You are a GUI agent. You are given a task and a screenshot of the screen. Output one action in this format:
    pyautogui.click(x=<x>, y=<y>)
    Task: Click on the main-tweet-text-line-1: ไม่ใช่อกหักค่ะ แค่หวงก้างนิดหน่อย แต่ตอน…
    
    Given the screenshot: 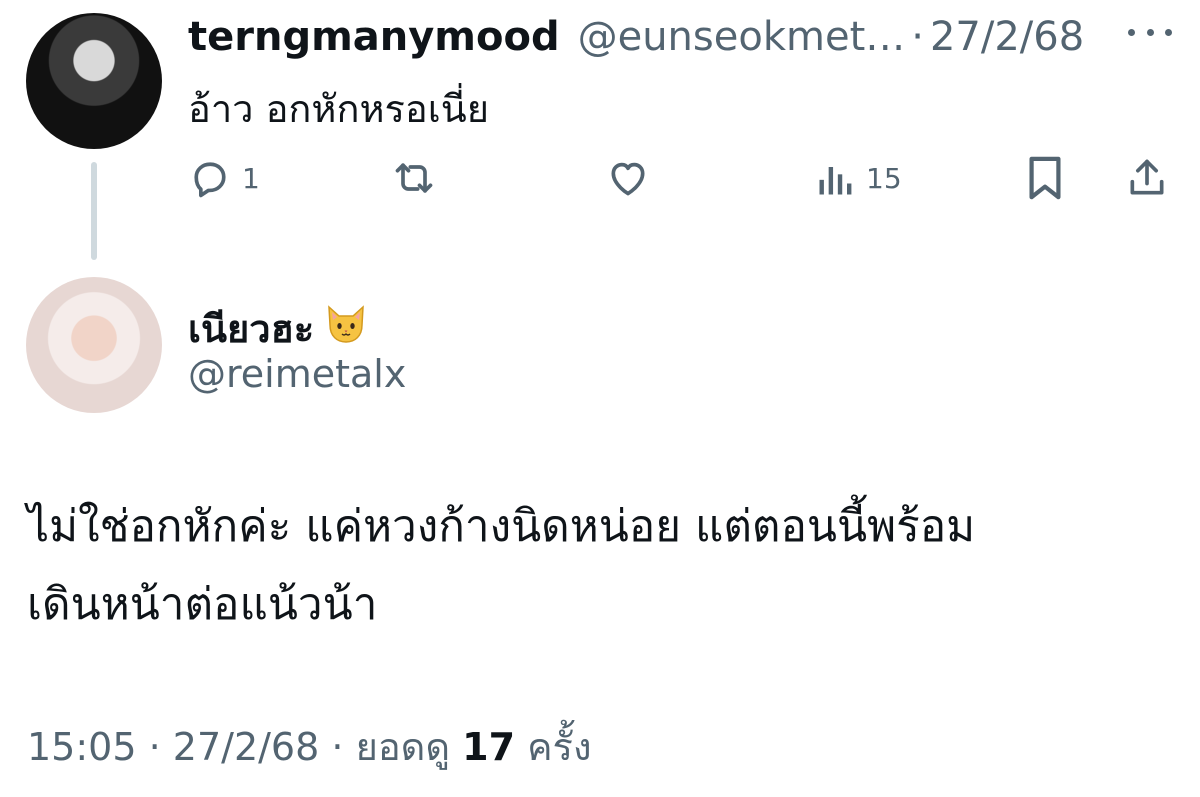 What is the action you would take?
    pyautogui.click(x=501, y=526)
    